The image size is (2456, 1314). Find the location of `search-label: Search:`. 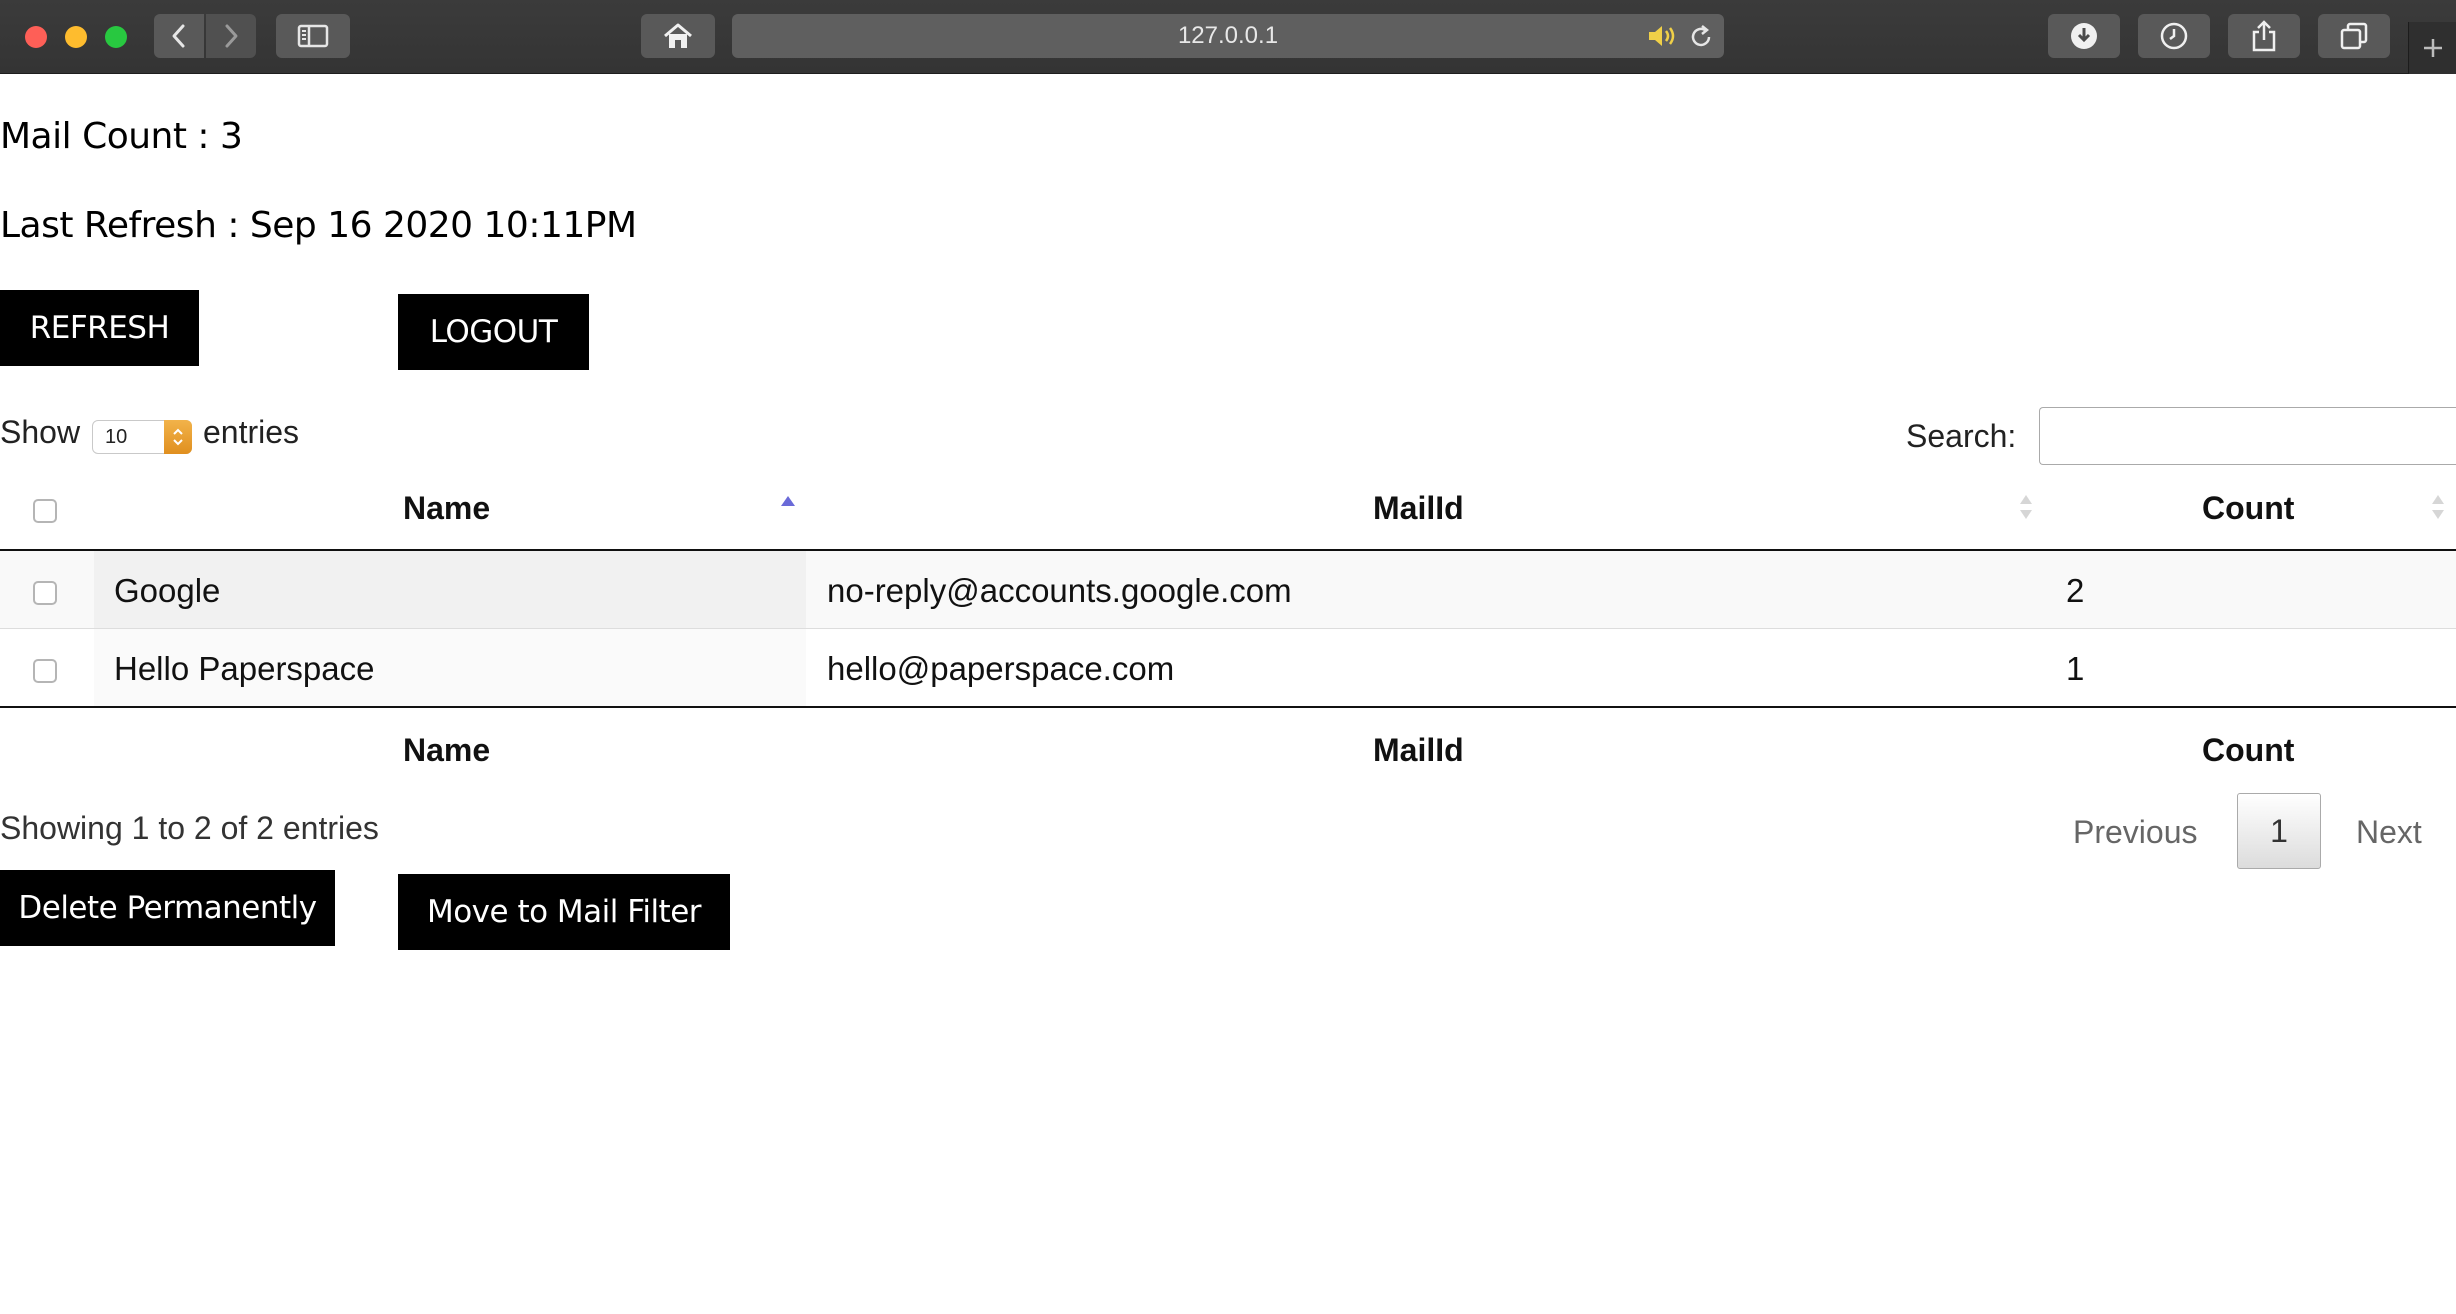

search-label: Search: is located at coordinates (1961, 436).